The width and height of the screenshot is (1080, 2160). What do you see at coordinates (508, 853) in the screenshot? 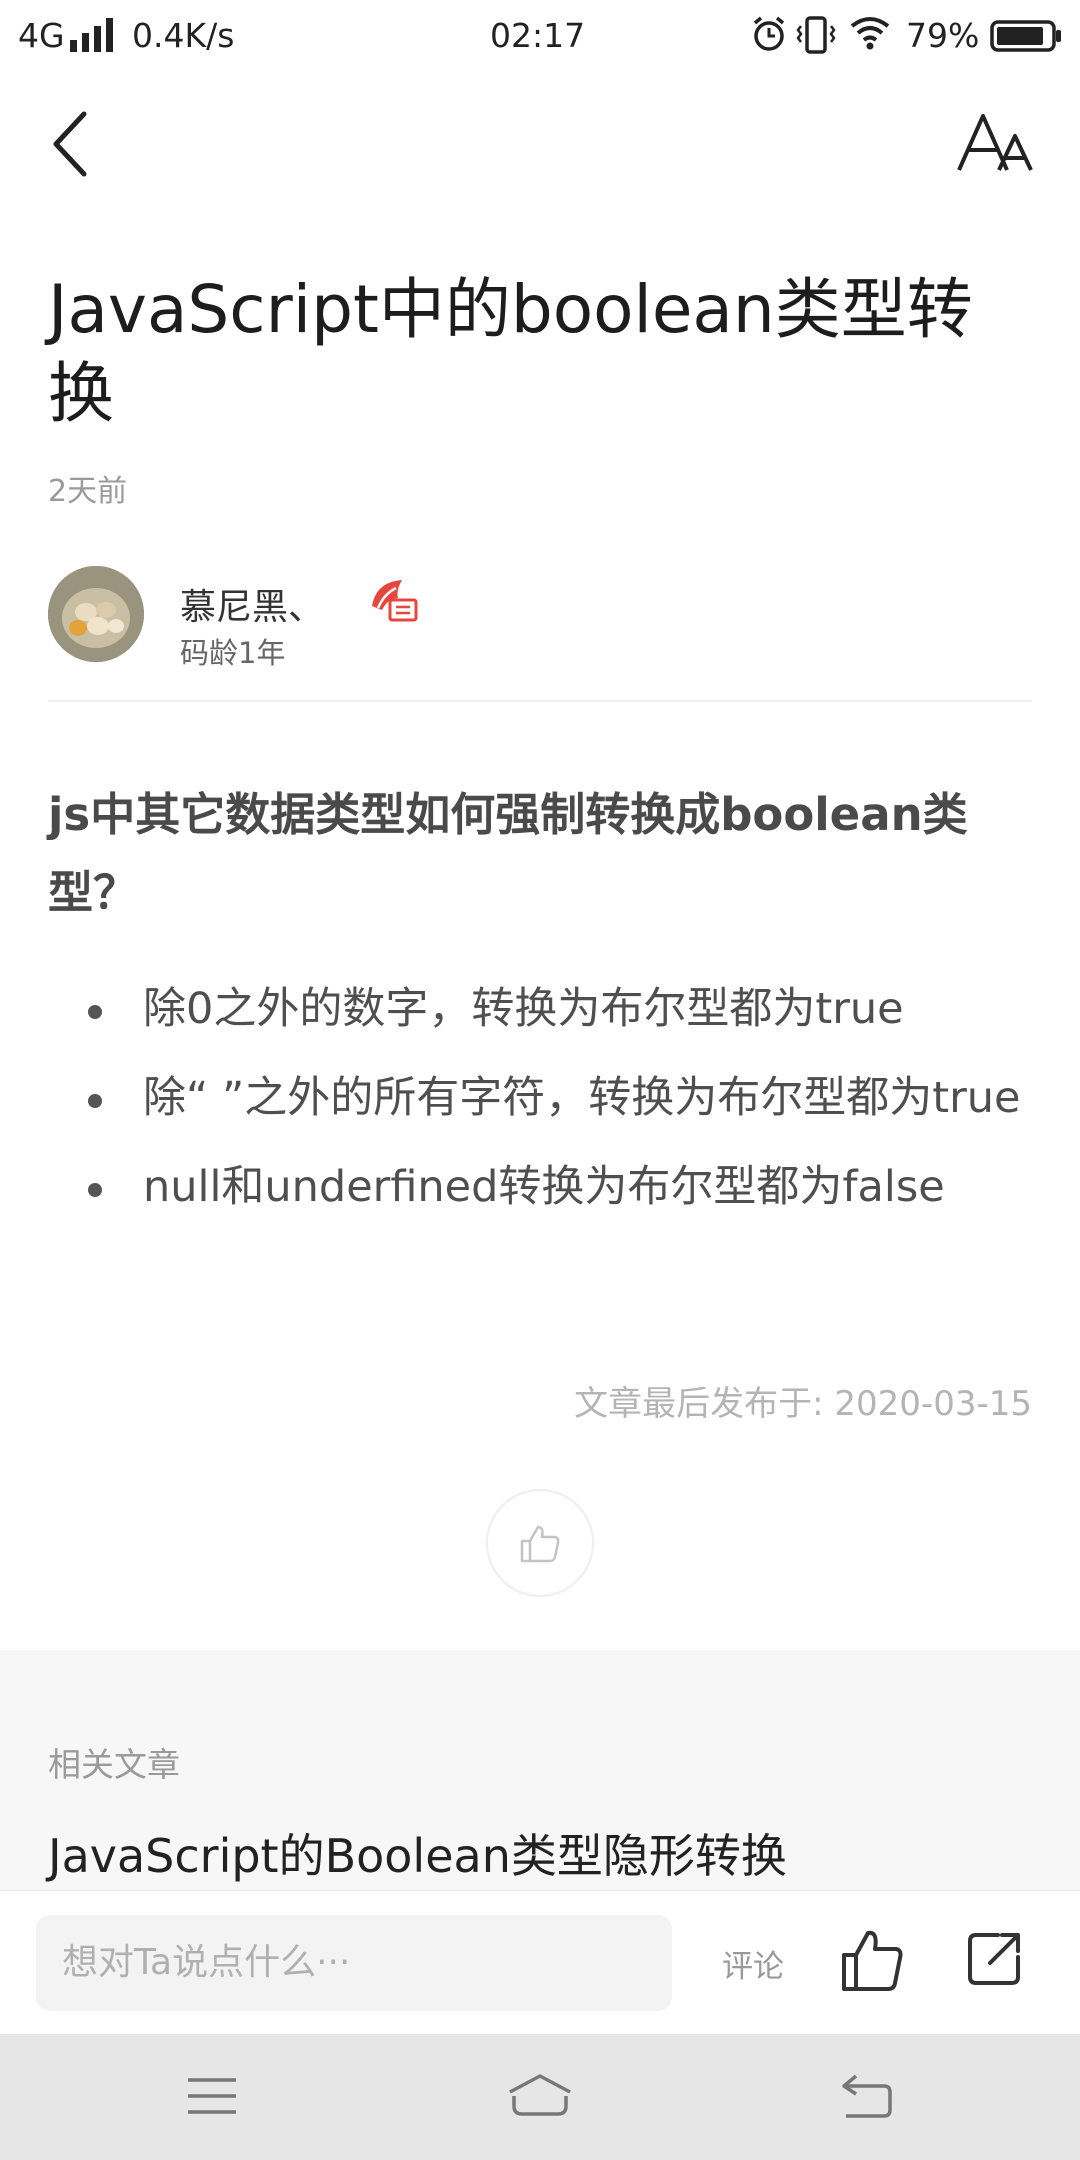
I see `article-subheading: js中其它数据类型如何强制转换成boolean类型？` at bounding box center [508, 853].